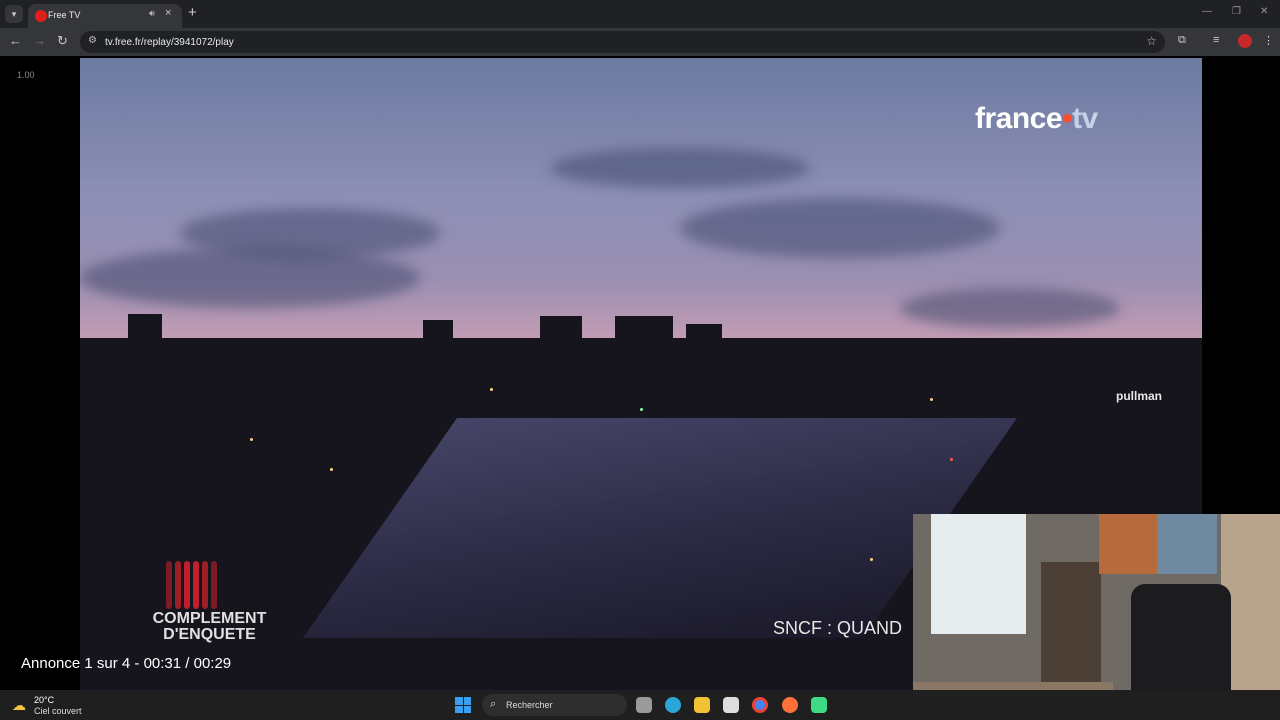  Describe the element at coordinates (26, 75) in the screenshot. I see `playback-speed: 1.00` at that location.